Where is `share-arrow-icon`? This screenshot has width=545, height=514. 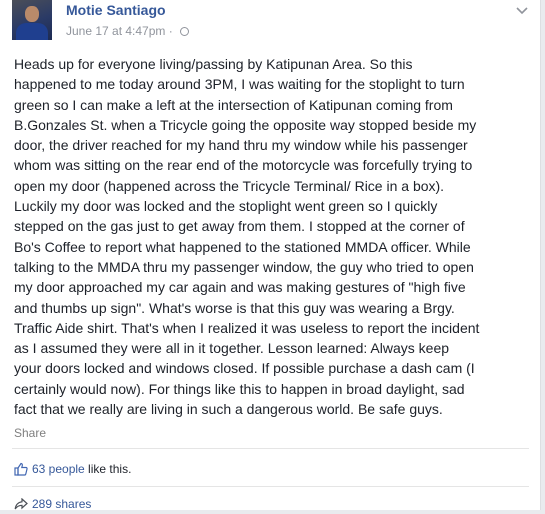 share-arrow-icon is located at coordinates (21, 505).